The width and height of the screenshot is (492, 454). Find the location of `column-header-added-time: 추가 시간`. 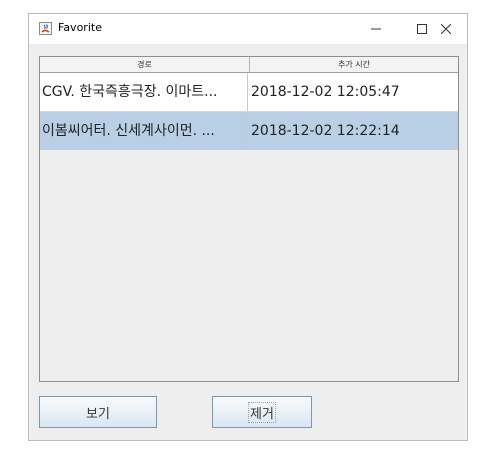

column-header-added-time: 추가 시간 is located at coordinates (354, 64).